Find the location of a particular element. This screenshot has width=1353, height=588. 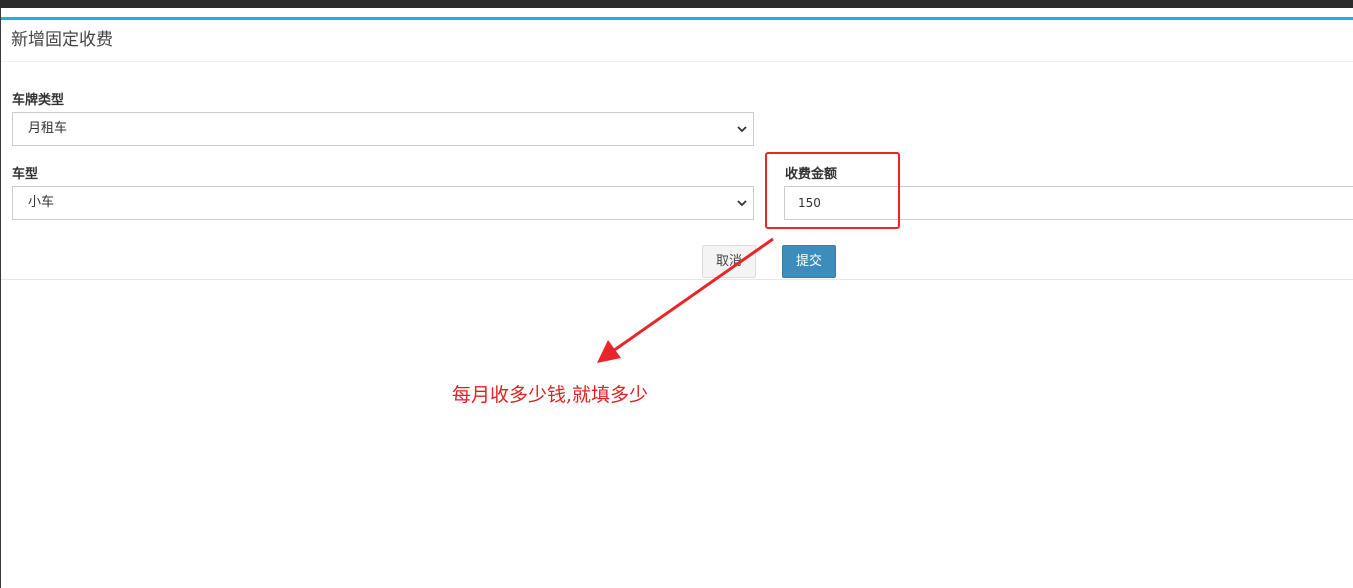

highlight-box is located at coordinates (832, 190).